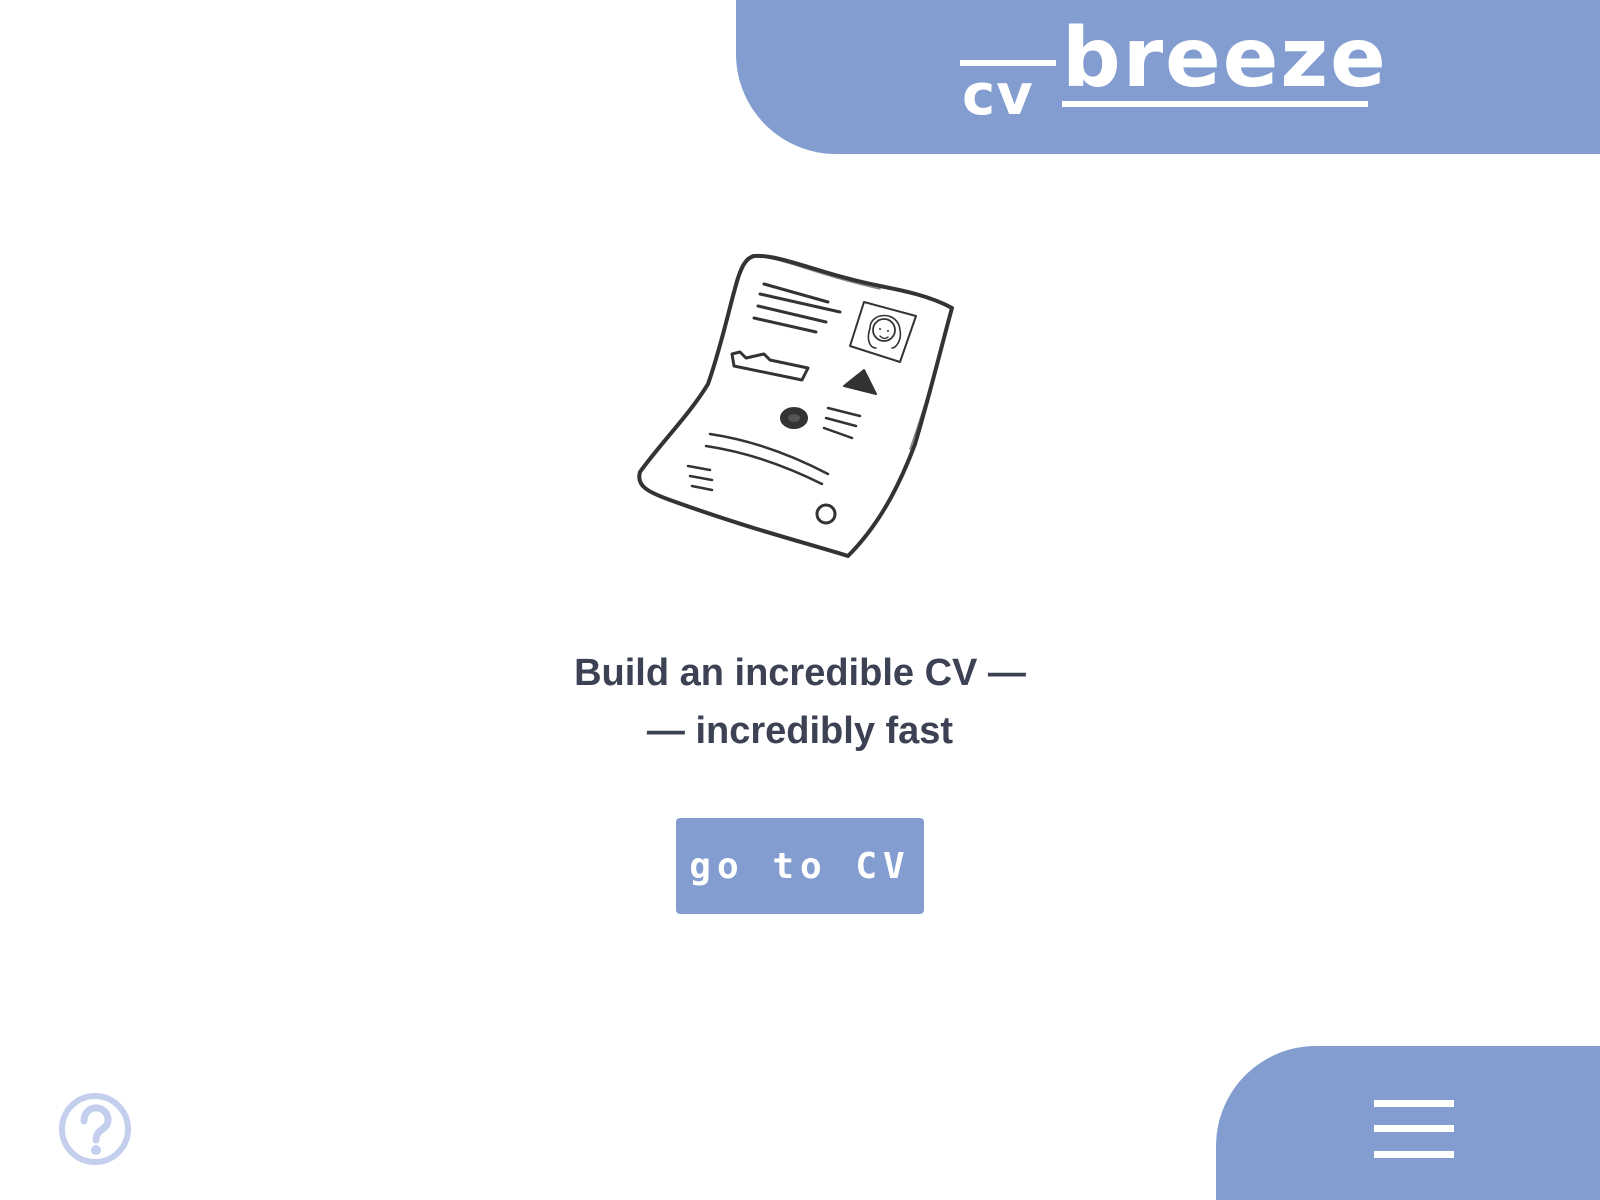 This screenshot has height=1200, width=1600. I want to click on question-circle-icon, so click(95, 1129).